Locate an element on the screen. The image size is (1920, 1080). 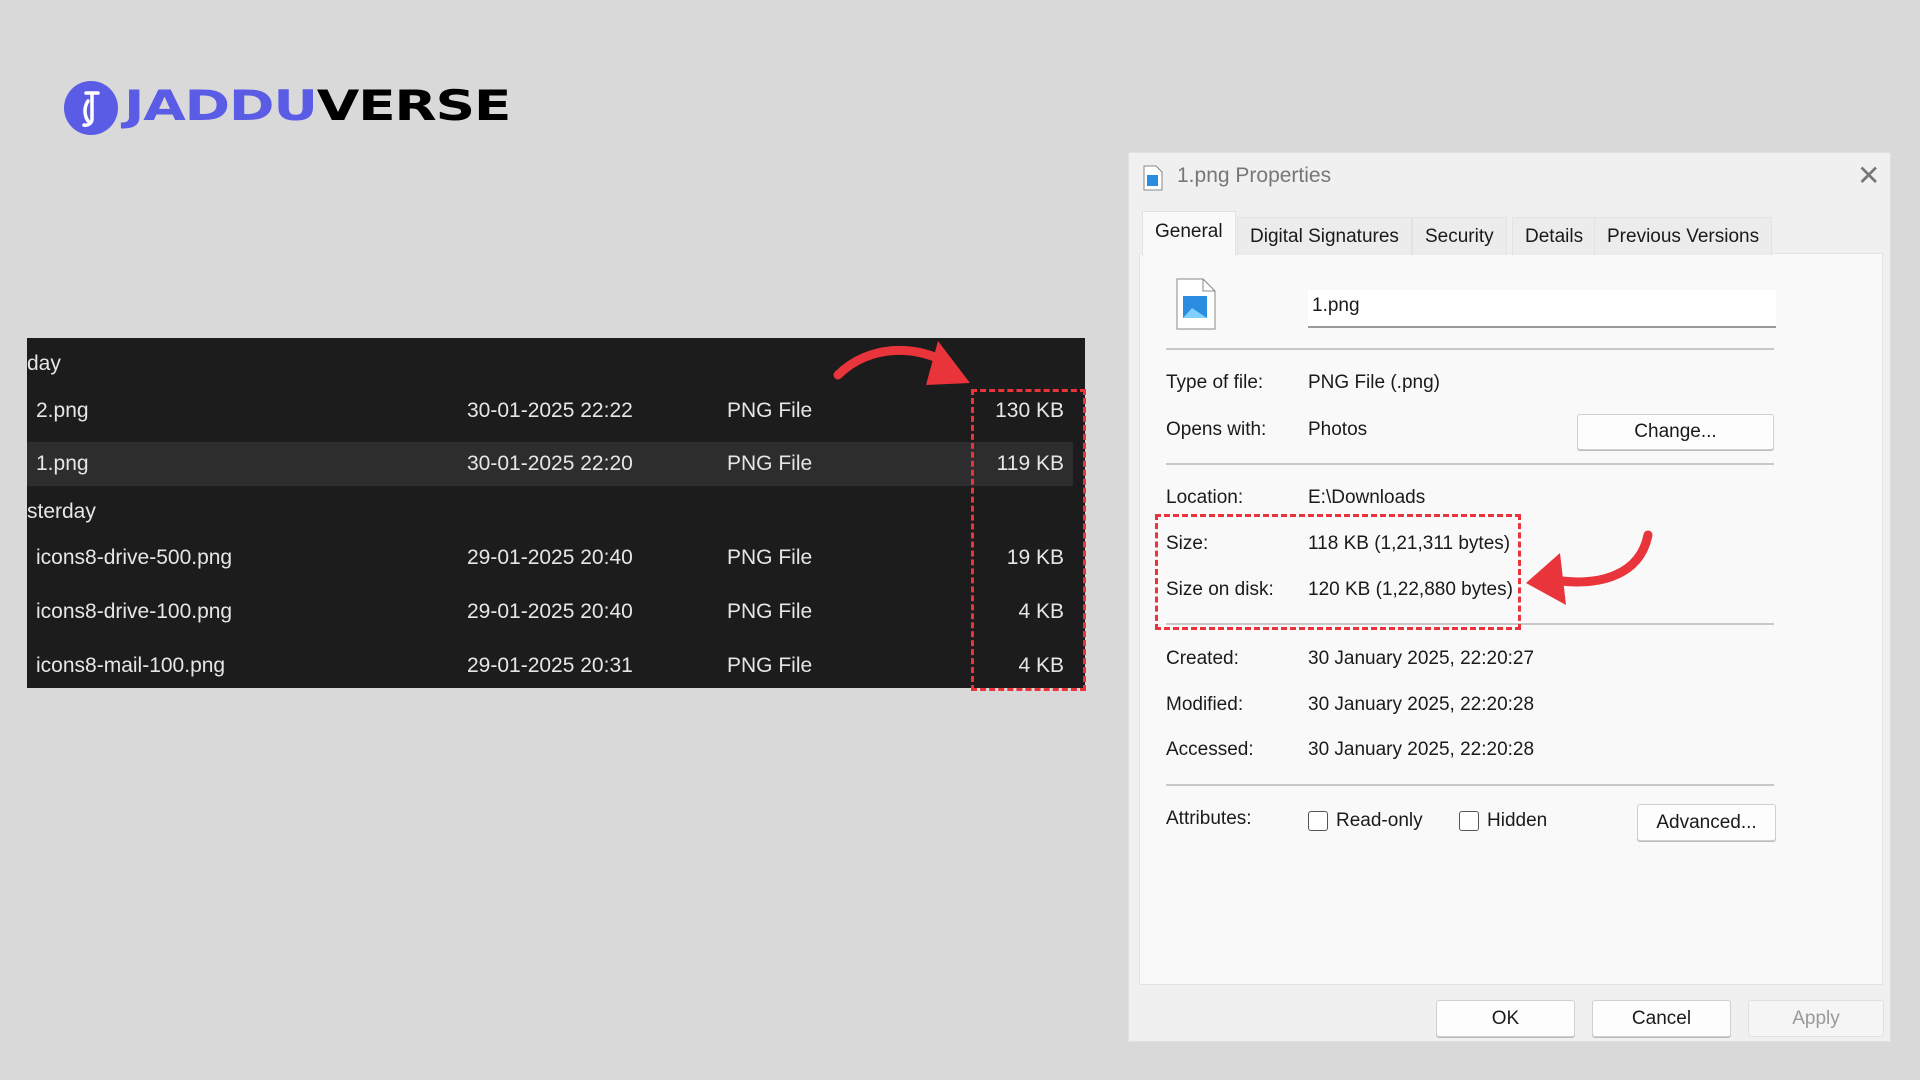
tab-previous-versions: Previous Versions is located at coordinates (1683, 236).